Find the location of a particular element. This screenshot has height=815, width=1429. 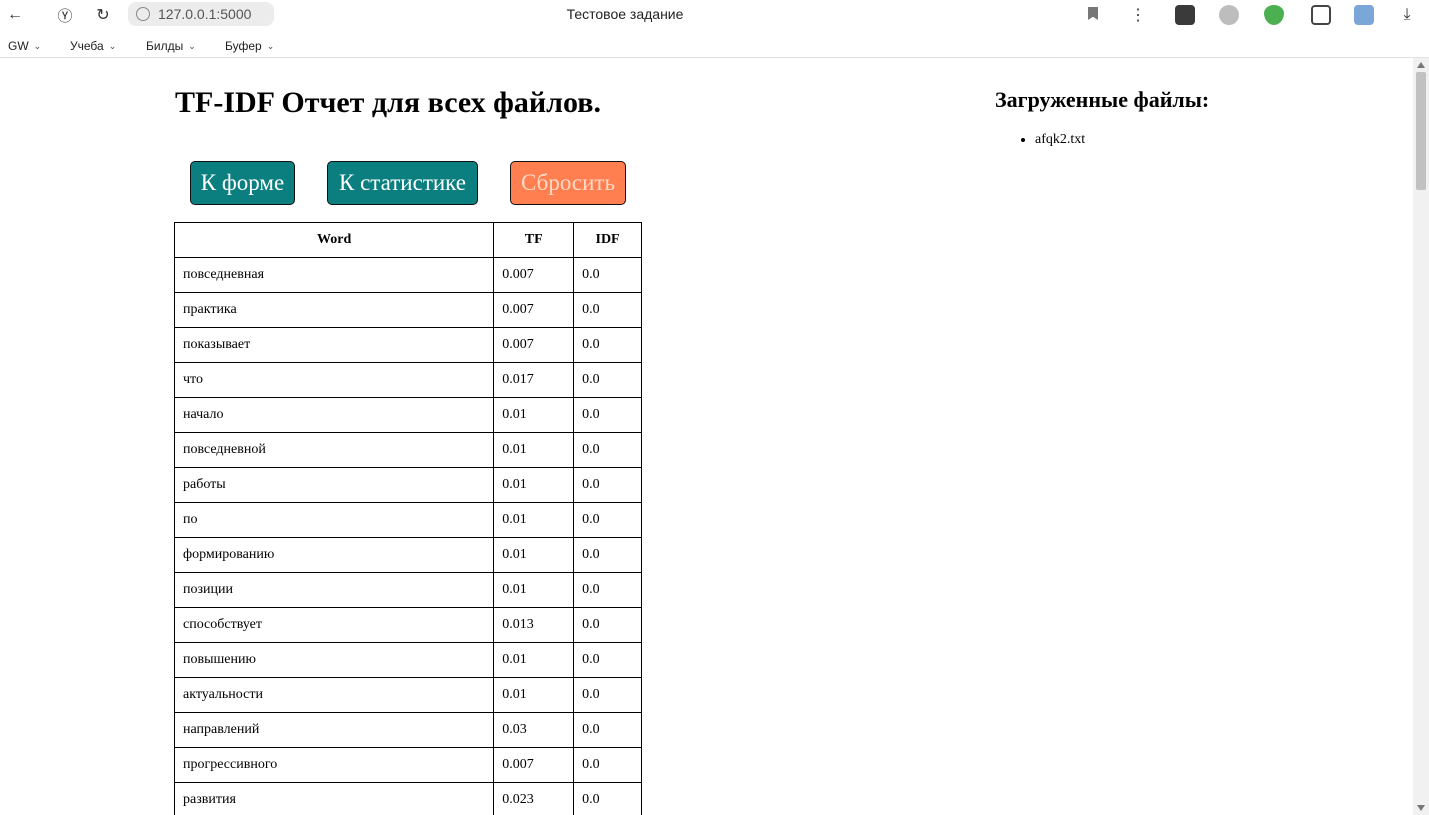

cell-word: формированию is located at coordinates (334, 555).